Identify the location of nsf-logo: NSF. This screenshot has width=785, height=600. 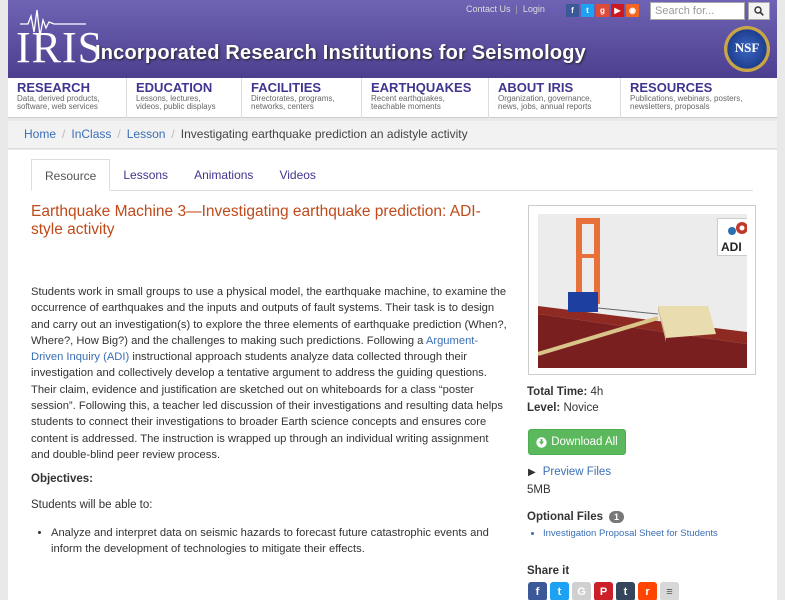
(747, 49).